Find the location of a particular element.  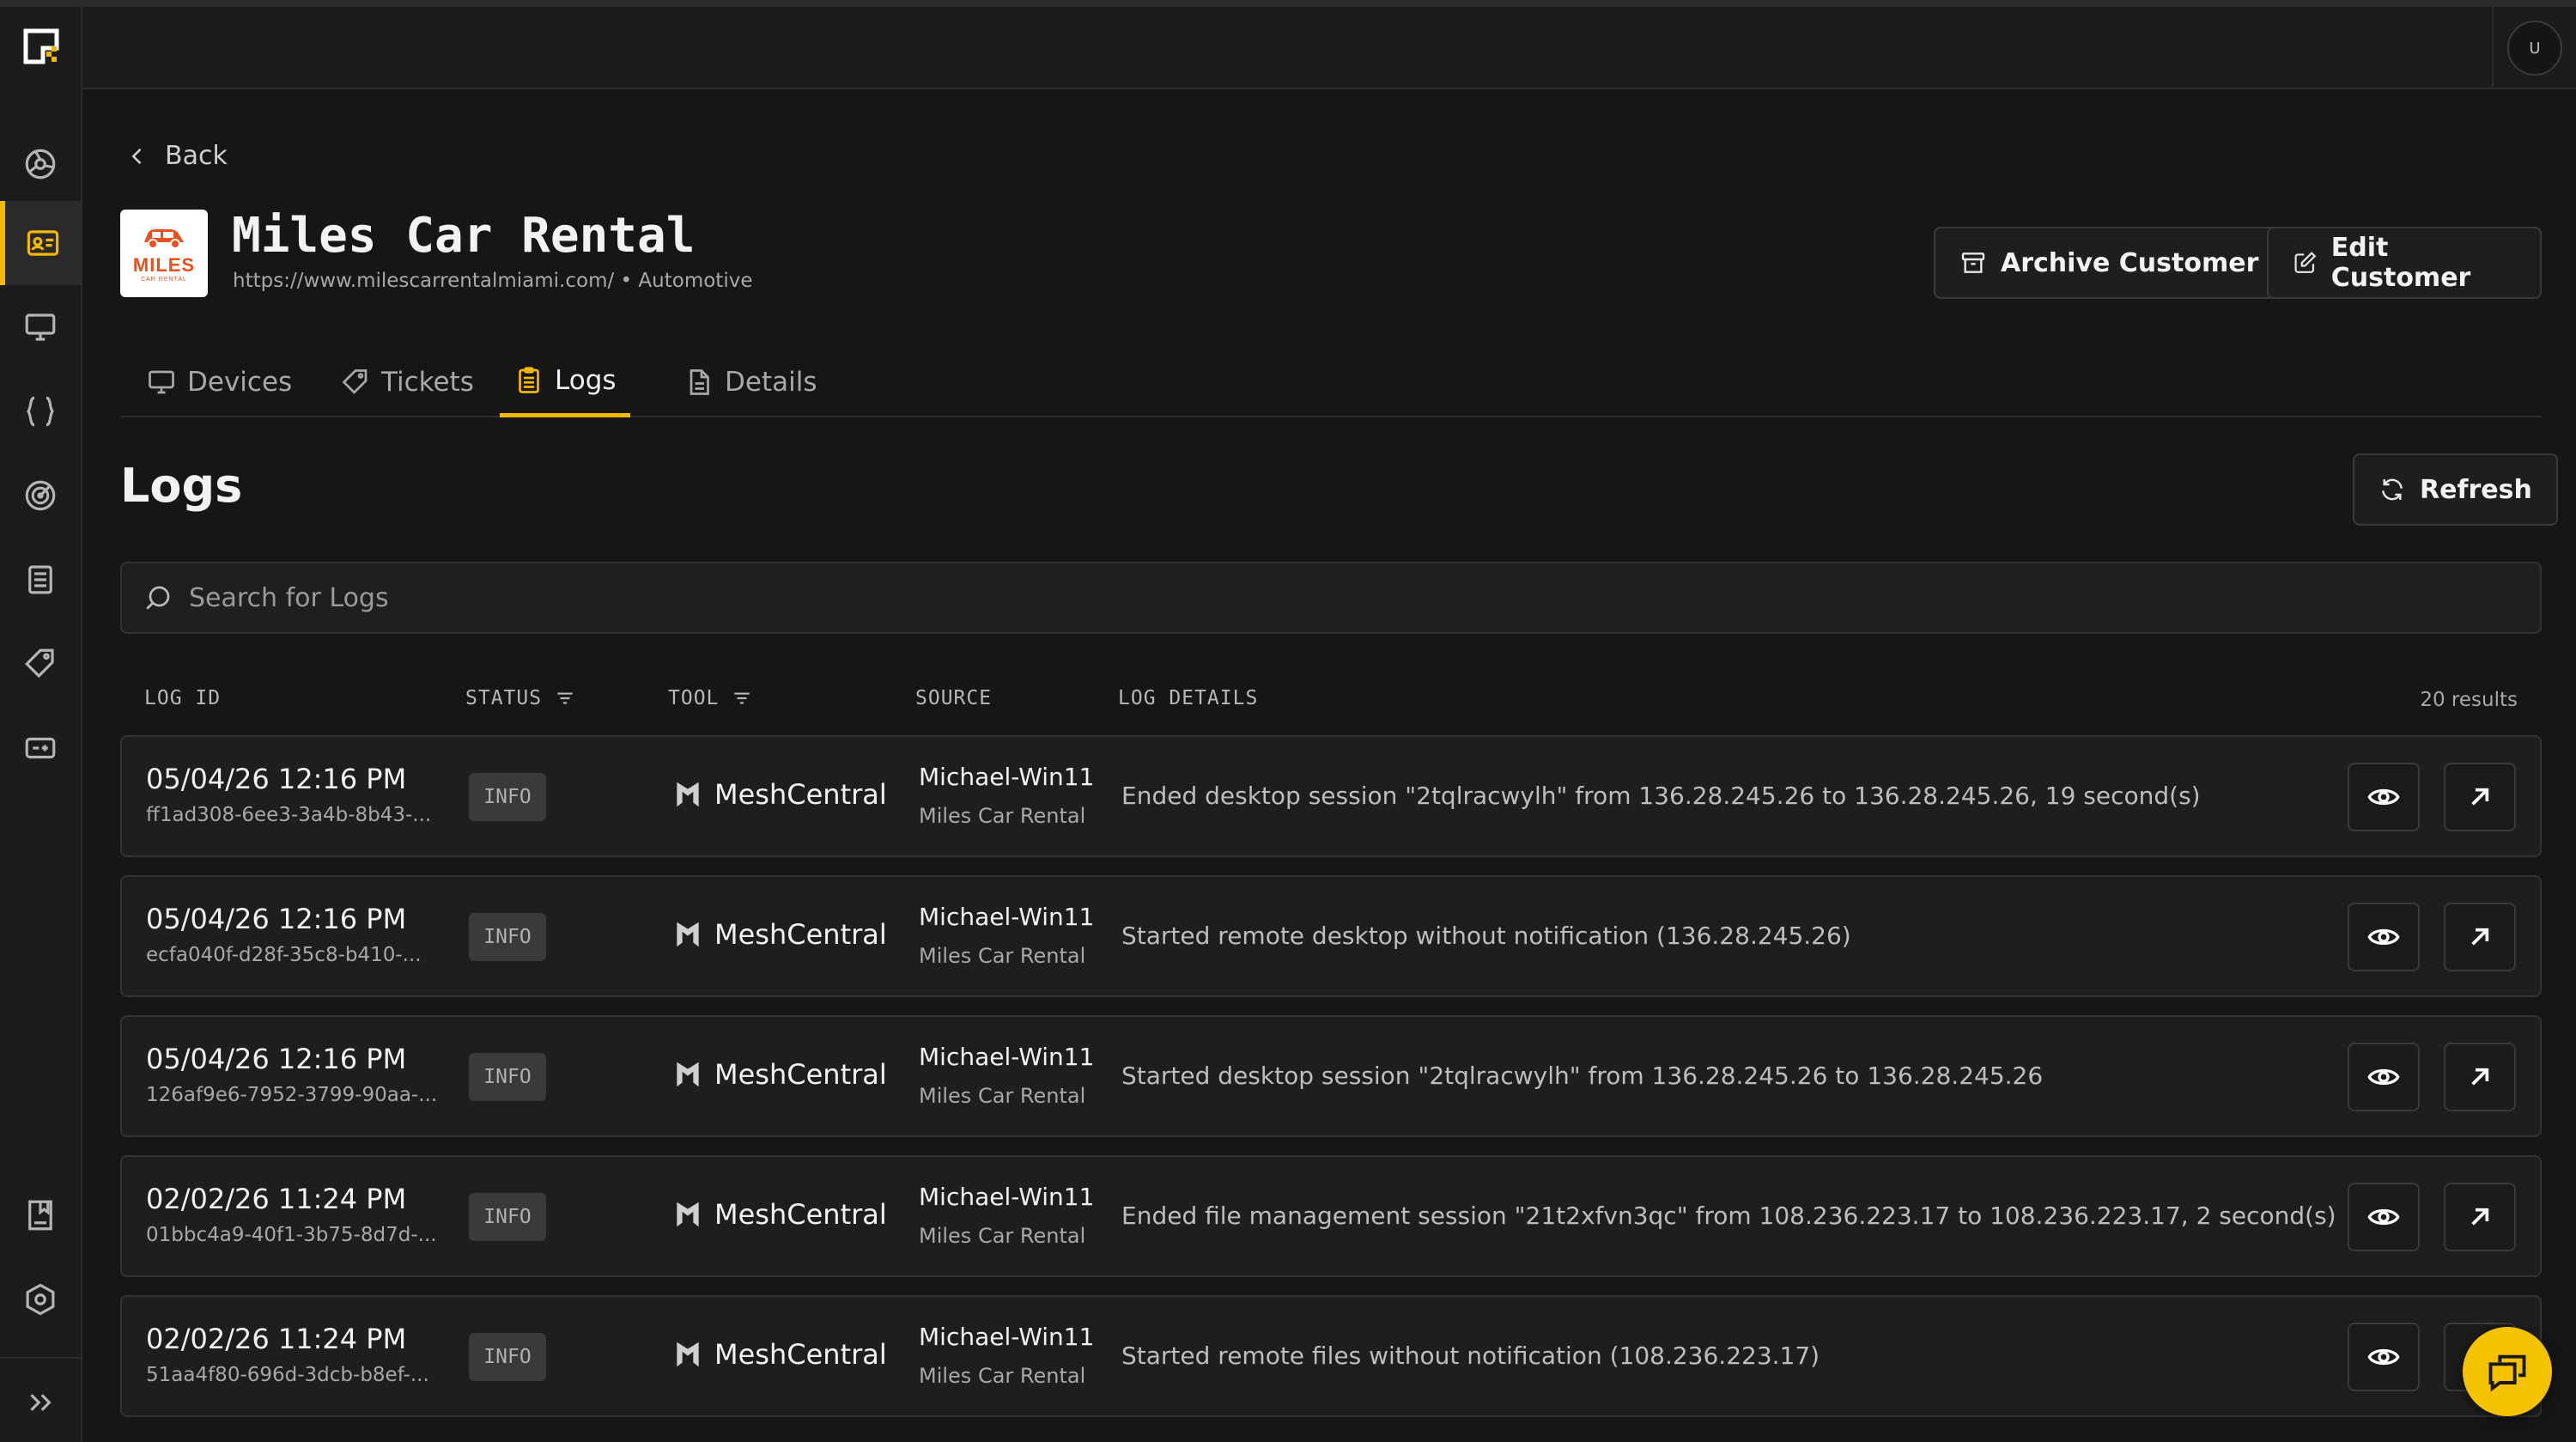

back-link: Back is located at coordinates (176, 156).